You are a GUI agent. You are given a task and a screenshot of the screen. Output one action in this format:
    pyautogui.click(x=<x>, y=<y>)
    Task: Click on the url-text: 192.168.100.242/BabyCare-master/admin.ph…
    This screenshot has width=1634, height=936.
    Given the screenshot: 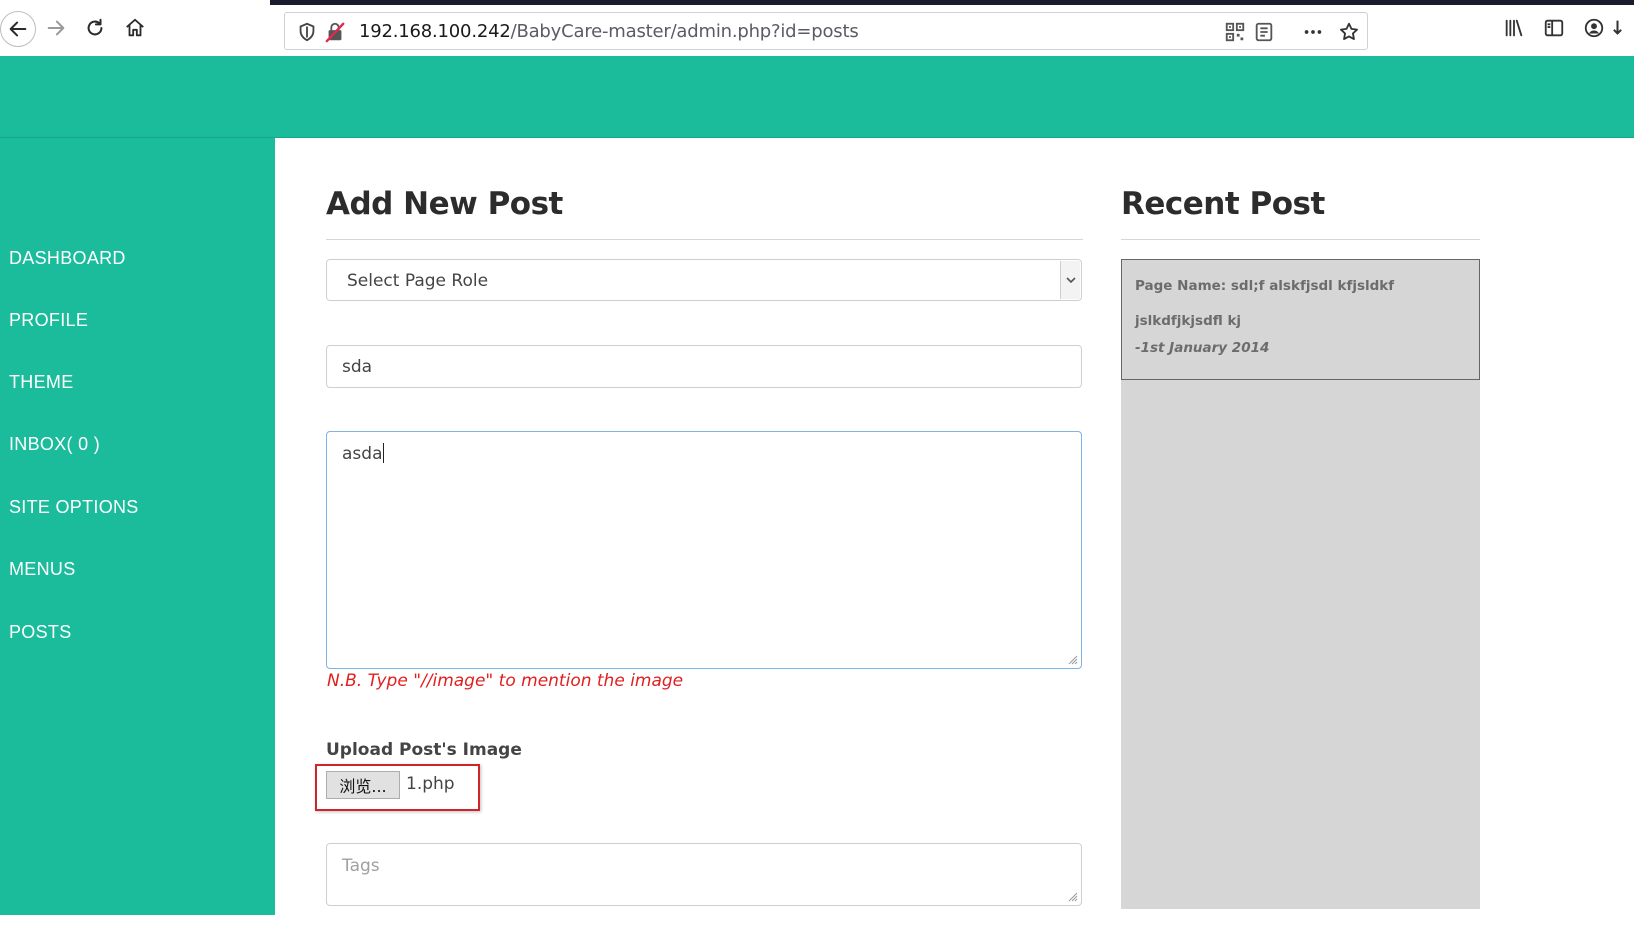 What is the action you would take?
    pyautogui.click(x=609, y=31)
    